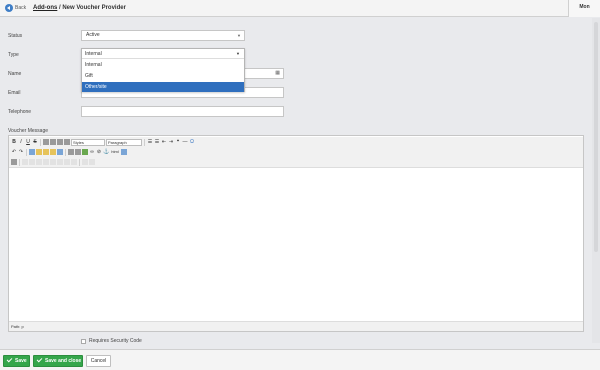 The image size is (600, 370). I want to click on save-label: Save, so click(21, 361).